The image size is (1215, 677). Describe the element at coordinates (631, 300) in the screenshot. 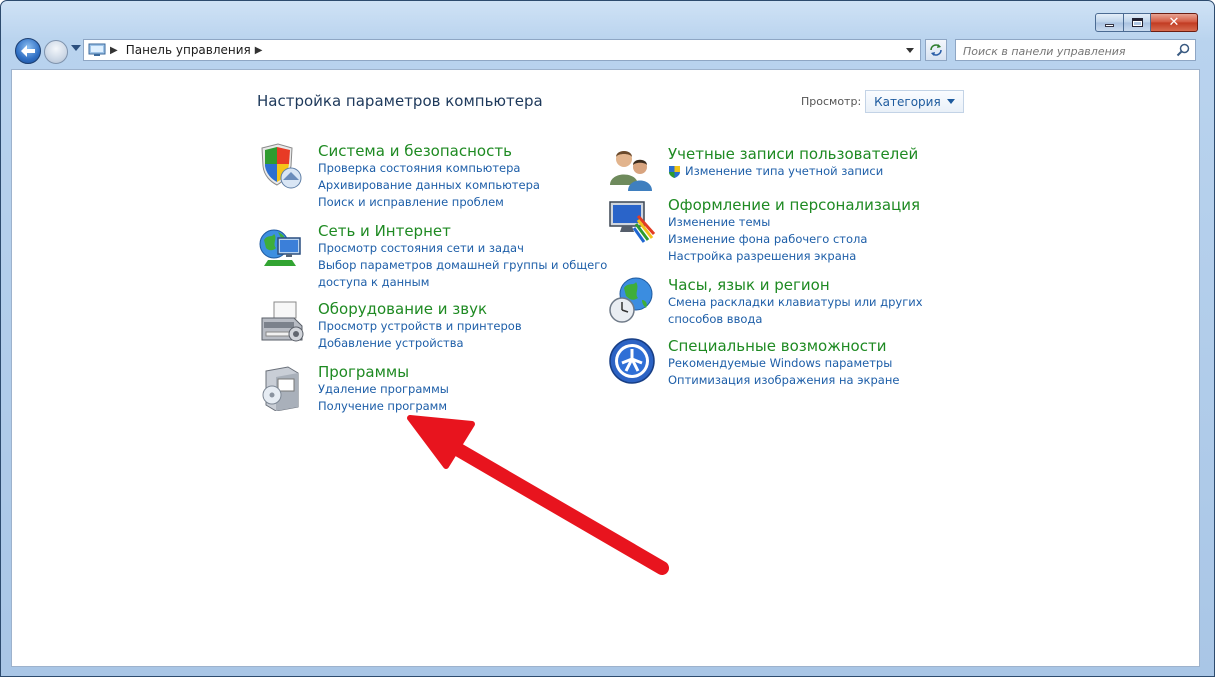

I see `clock-globe-icon` at that location.